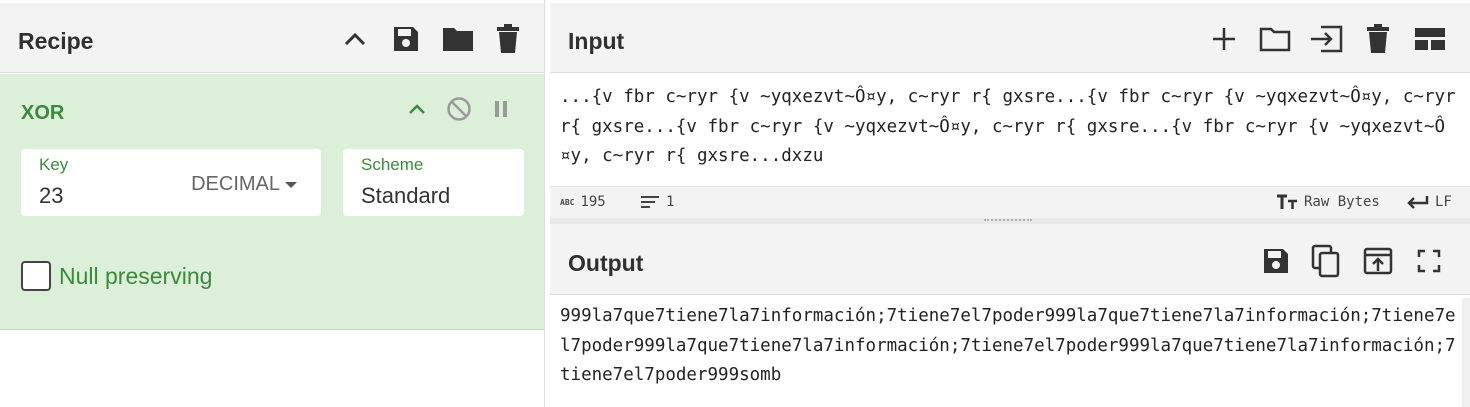  What do you see at coordinates (1430, 39) in the screenshot?
I see `layout-icon` at bounding box center [1430, 39].